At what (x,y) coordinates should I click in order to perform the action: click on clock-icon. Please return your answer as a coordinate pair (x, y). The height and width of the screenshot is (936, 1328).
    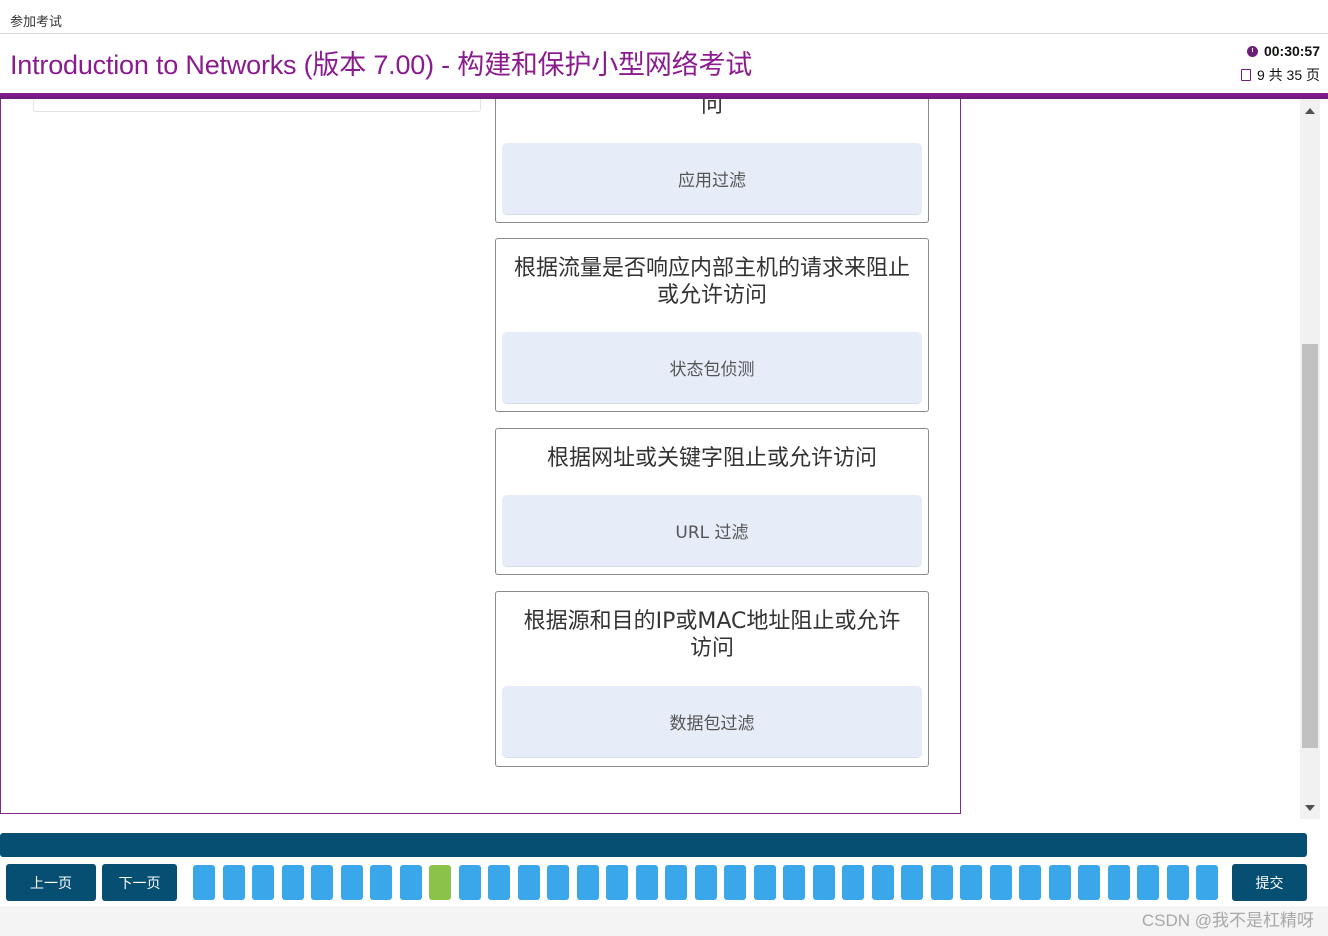
    Looking at the image, I should click on (1252, 51).